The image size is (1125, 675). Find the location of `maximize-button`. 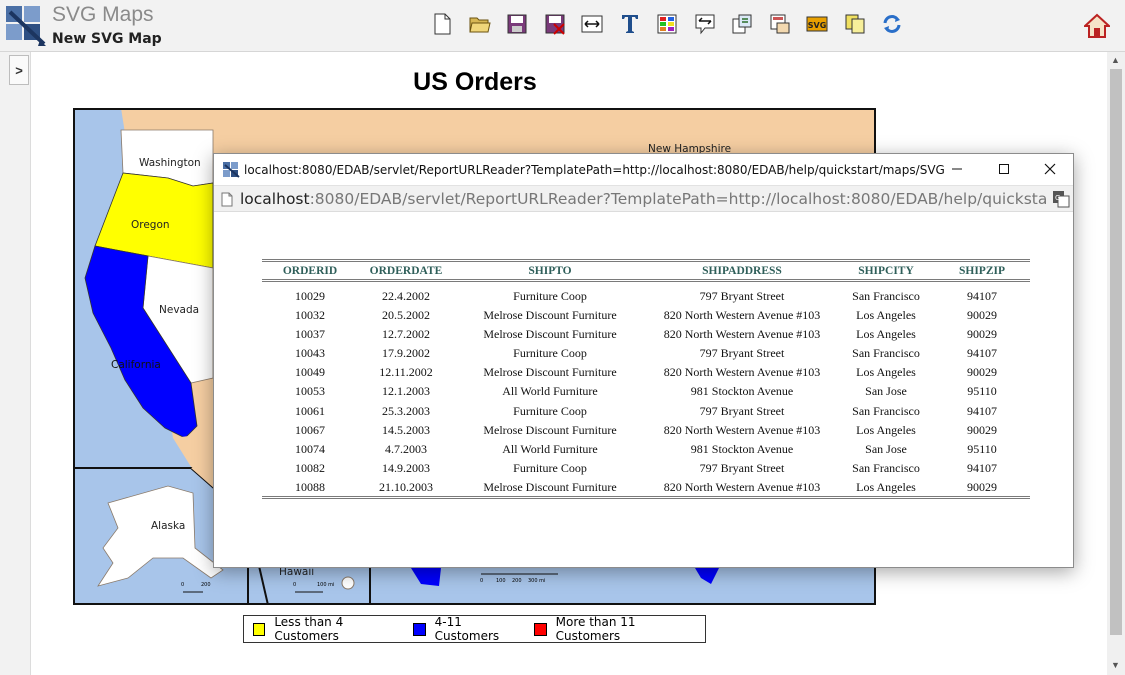

maximize-button is located at coordinates (1004, 169).